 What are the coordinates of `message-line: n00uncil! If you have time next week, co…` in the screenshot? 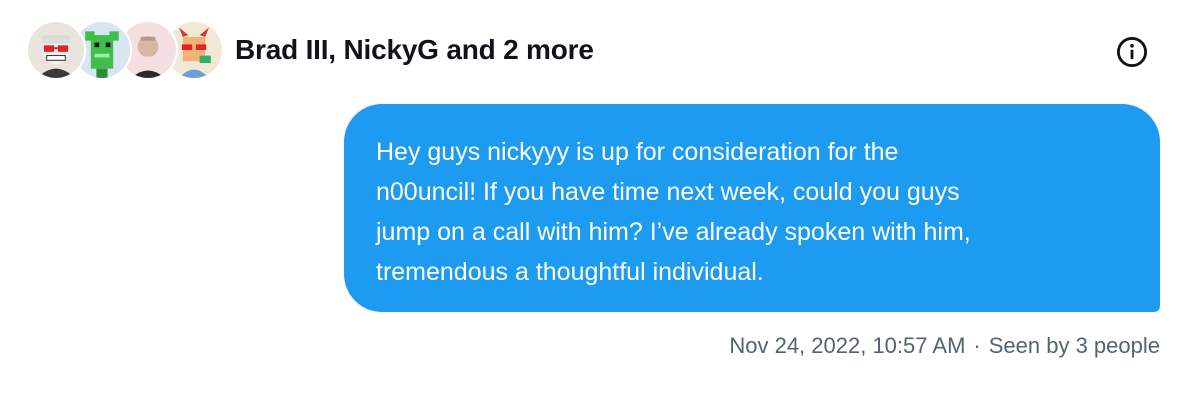 It's located at (668, 192).